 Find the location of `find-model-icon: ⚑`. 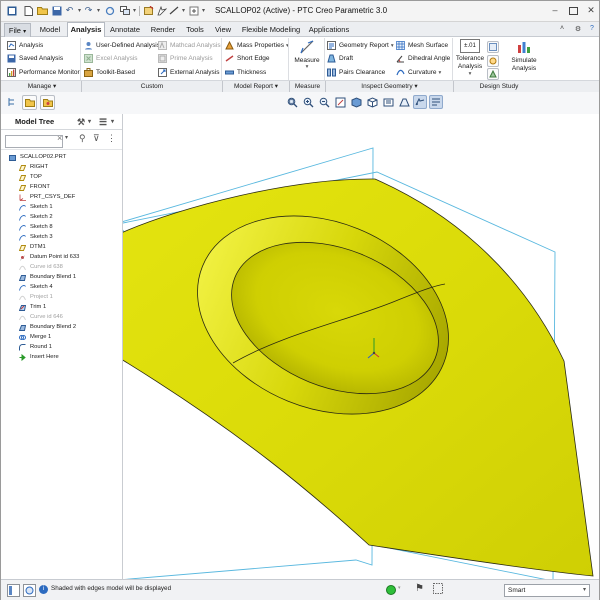

find-model-icon: ⚑ is located at coordinates (419, 588).